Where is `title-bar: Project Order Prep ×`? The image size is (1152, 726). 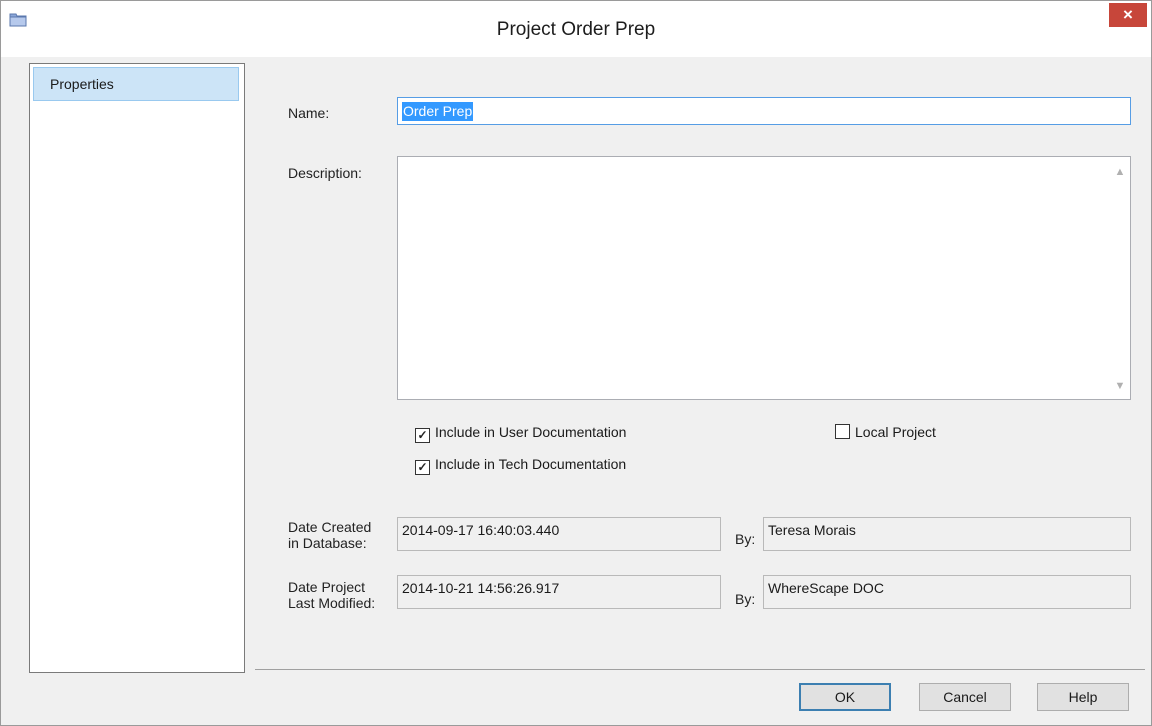 title-bar: Project Order Prep × is located at coordinates (576, 29).